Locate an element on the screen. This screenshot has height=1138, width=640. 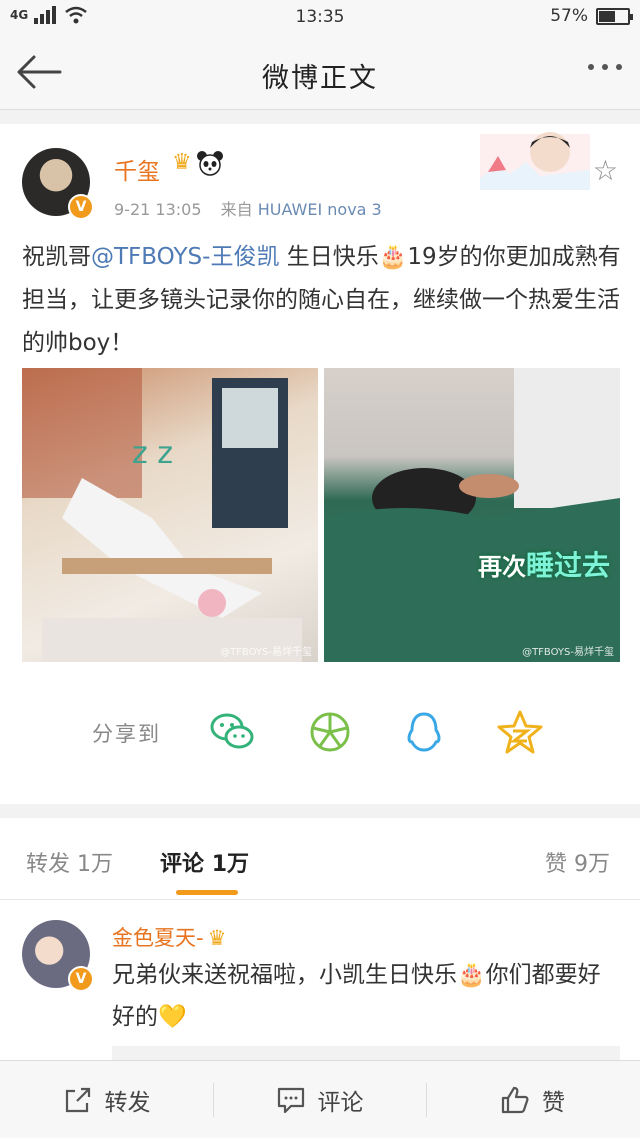
comment-text: 兄弟伙来送祝福啦，小凯生日快乐🎂你们都要好好的💛 is located at coordinates (356, 996).